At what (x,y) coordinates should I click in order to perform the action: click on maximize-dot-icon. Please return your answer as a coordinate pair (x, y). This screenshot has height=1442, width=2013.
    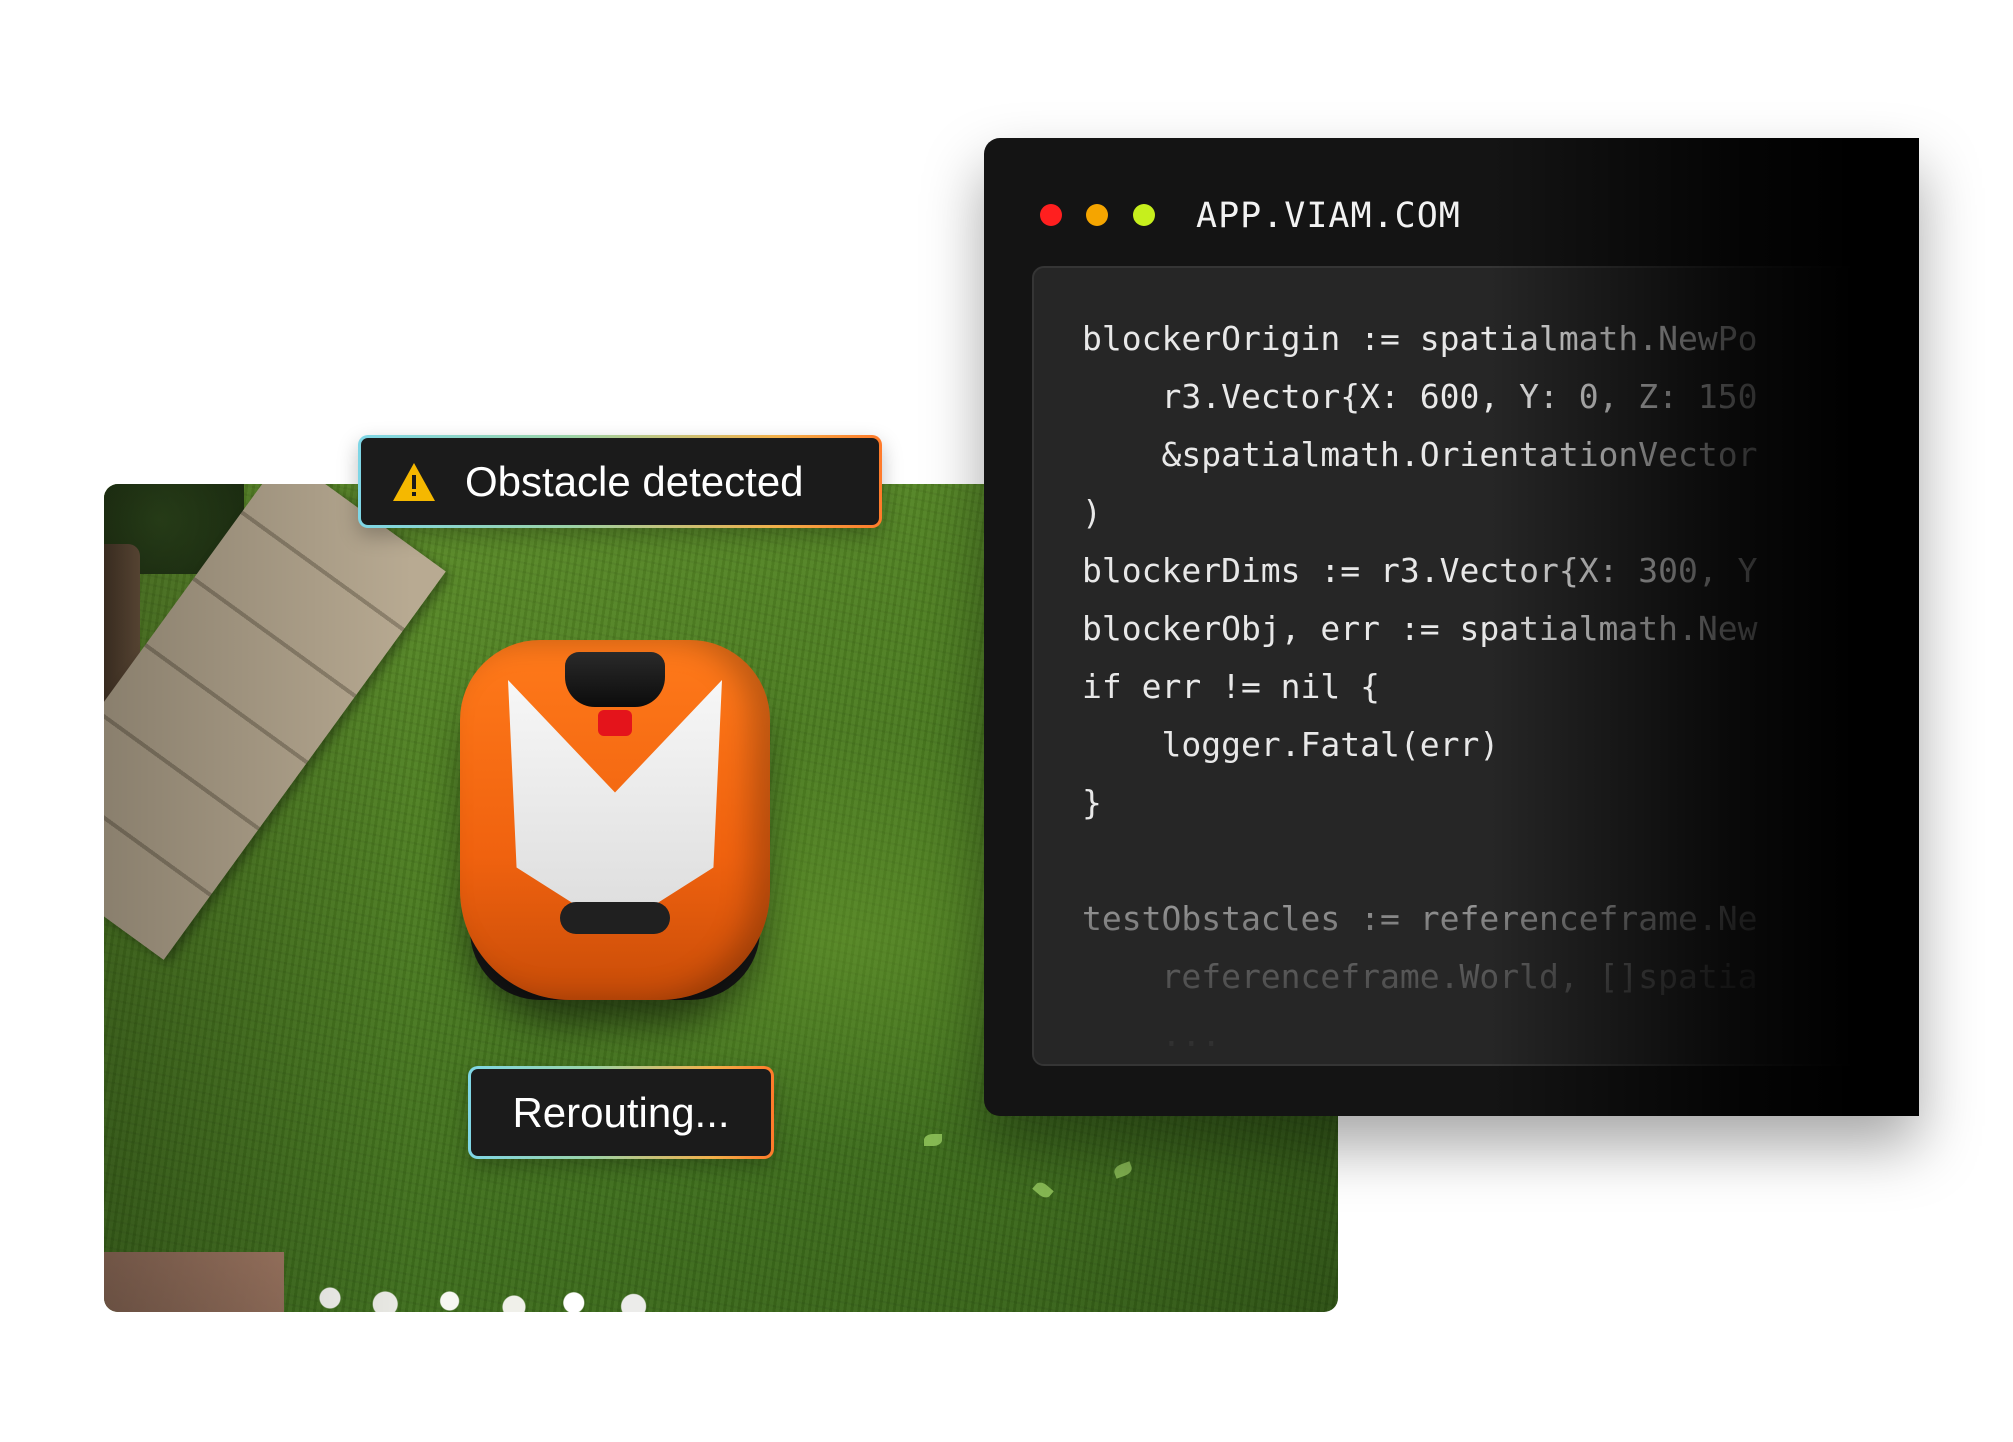
    Looking at the image, I should click on (1144, 215).